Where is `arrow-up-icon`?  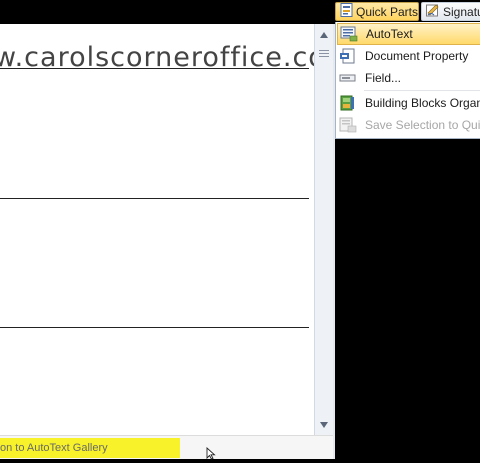 arrow-up-icon is located at coordinates (324, 35).